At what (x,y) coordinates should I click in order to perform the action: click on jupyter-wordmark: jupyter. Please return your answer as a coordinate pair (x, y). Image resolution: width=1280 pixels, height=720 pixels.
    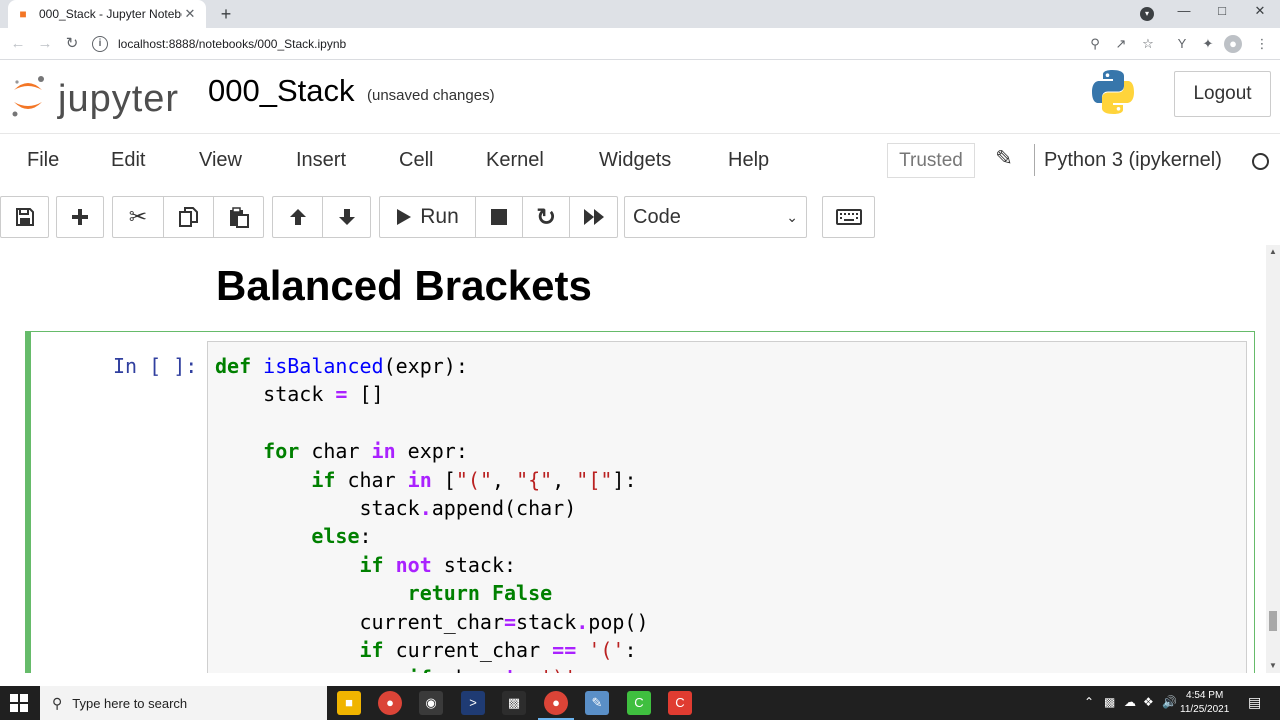
    Looking at the image, I should click on (119, 99).